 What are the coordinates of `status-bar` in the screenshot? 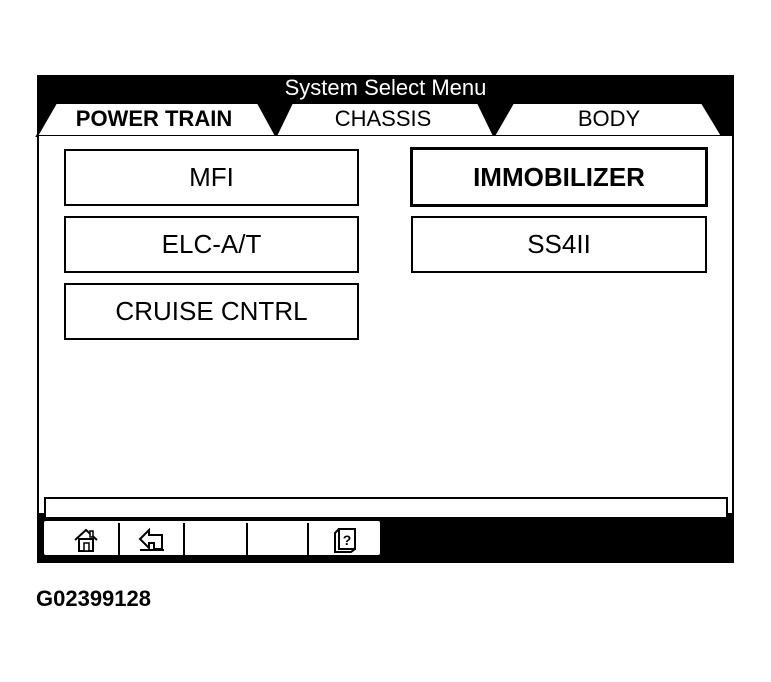 It's located at (386, 507).